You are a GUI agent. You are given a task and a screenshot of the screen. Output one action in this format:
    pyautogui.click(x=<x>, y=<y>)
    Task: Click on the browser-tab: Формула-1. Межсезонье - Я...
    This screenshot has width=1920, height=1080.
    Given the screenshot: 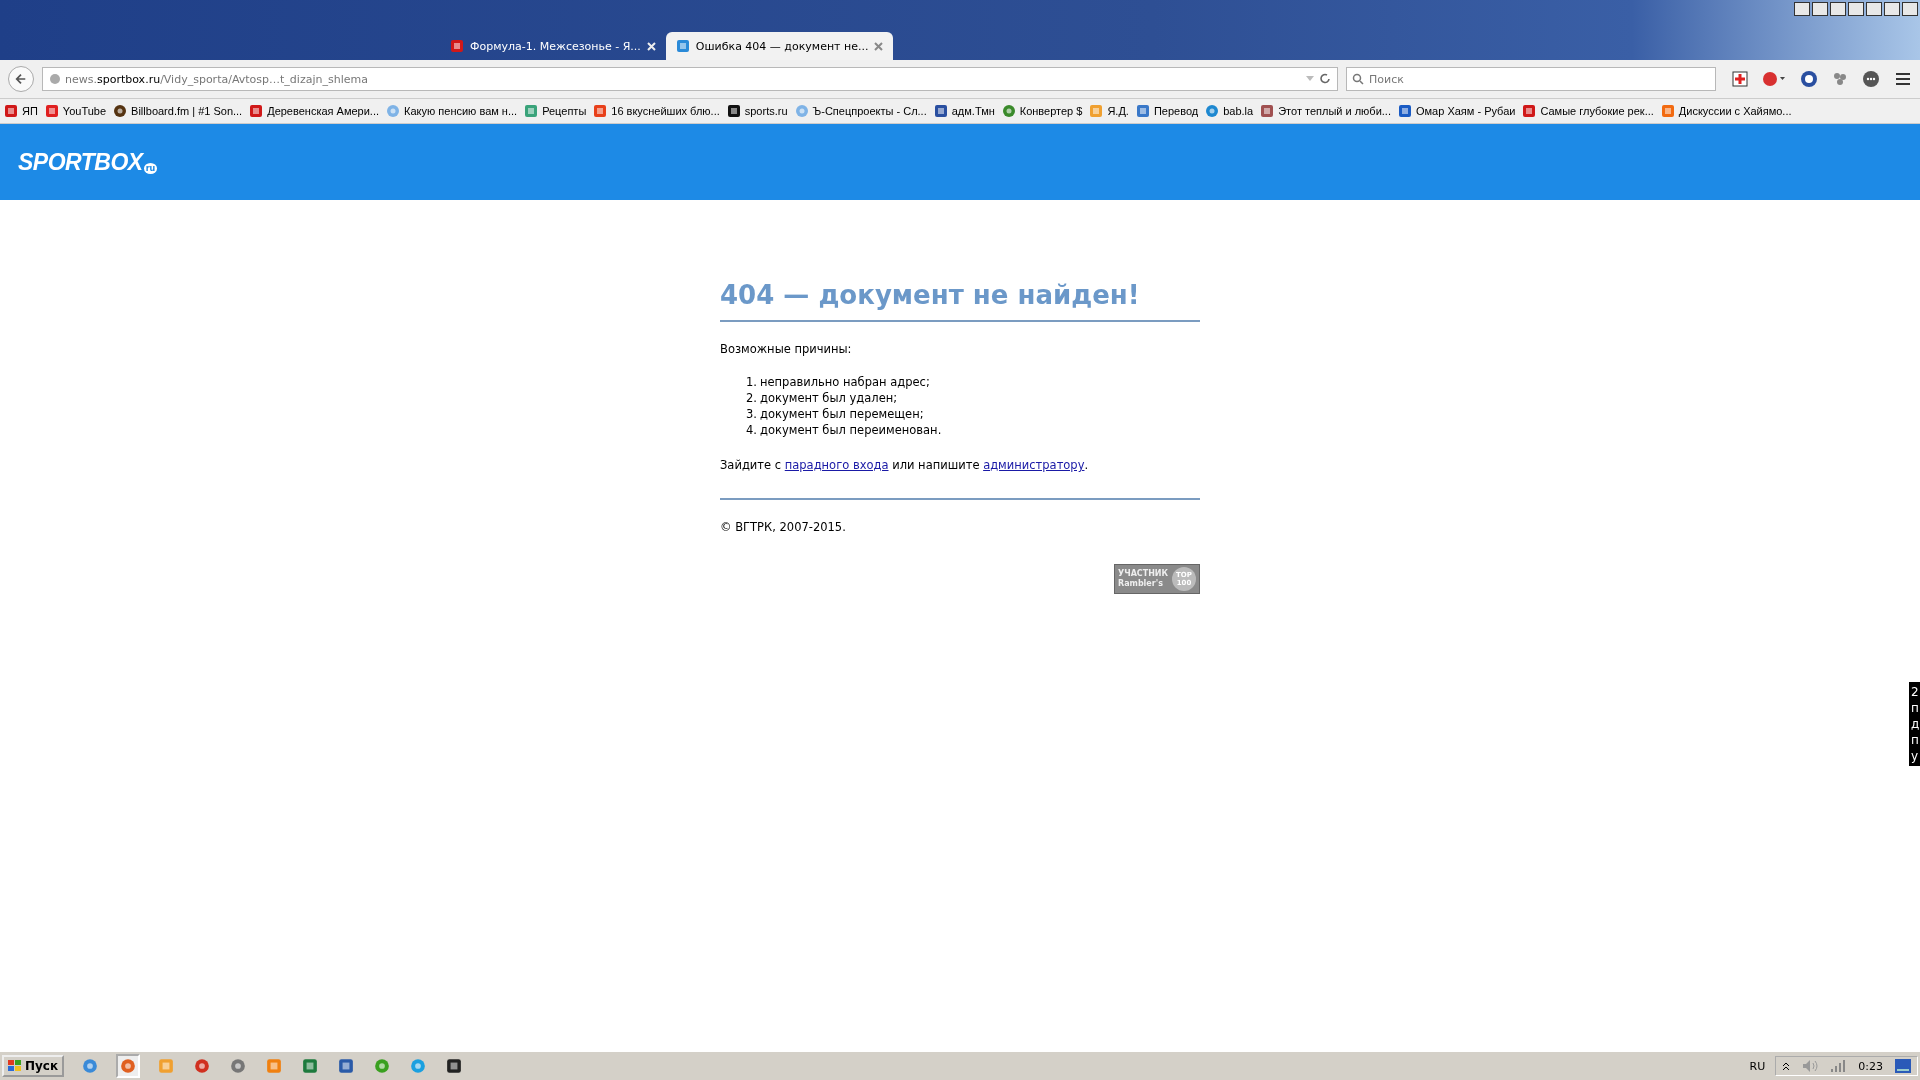 What is the action you would take?
    pyautogui.click(x=553, y=46)
    